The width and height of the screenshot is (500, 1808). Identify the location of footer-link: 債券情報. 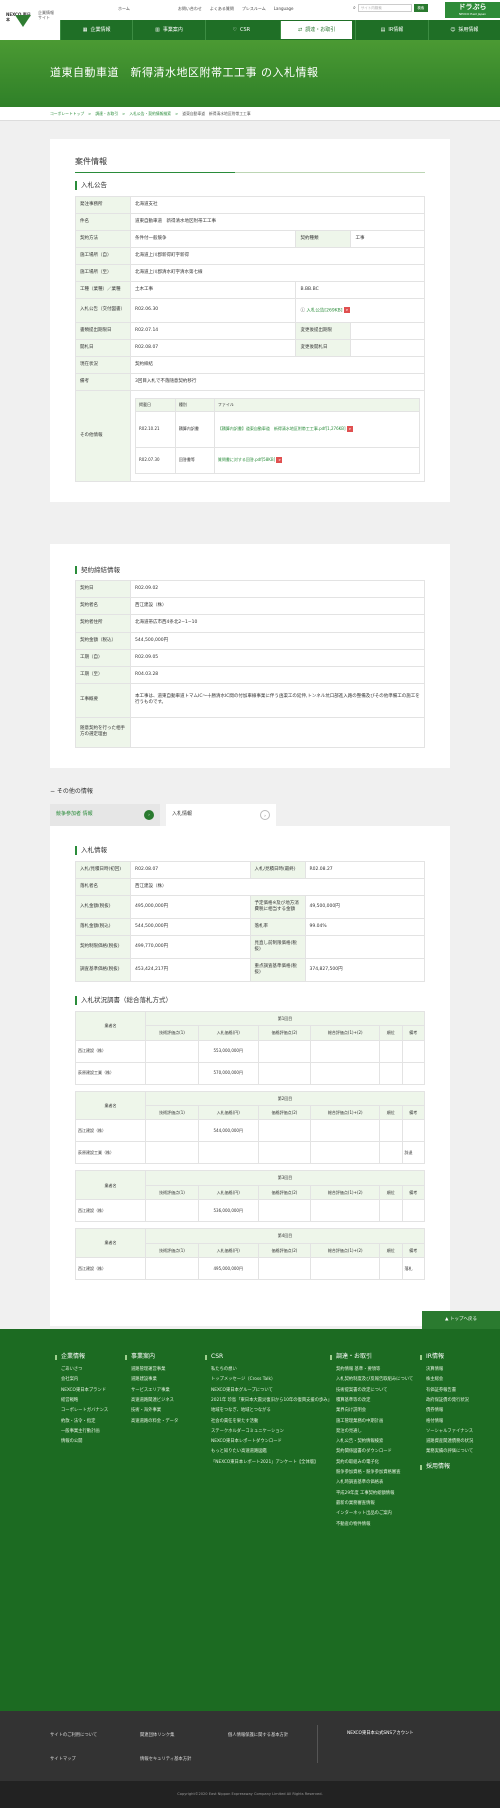
(453, 1411).